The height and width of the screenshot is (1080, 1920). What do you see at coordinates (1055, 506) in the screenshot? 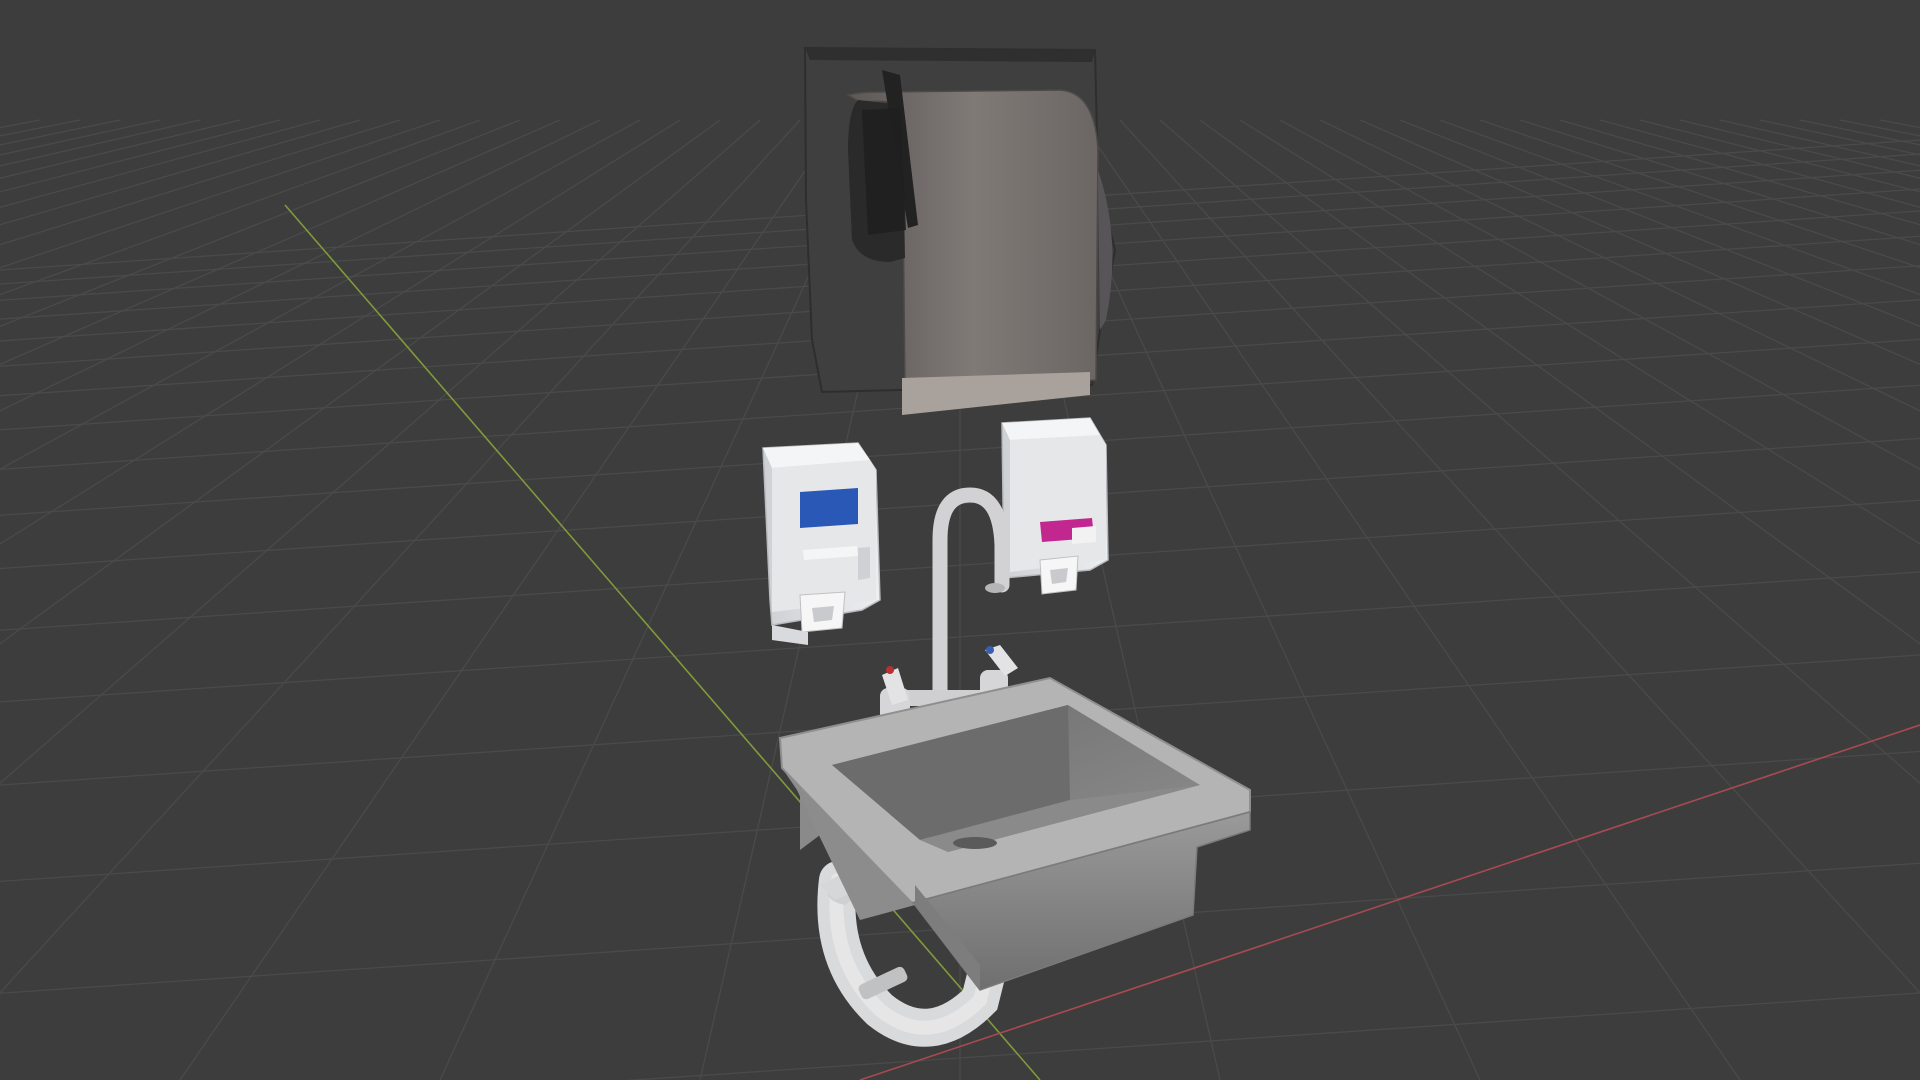
I see `soap-dispenser-magenta-icon` at bounding box center [1055, 506].